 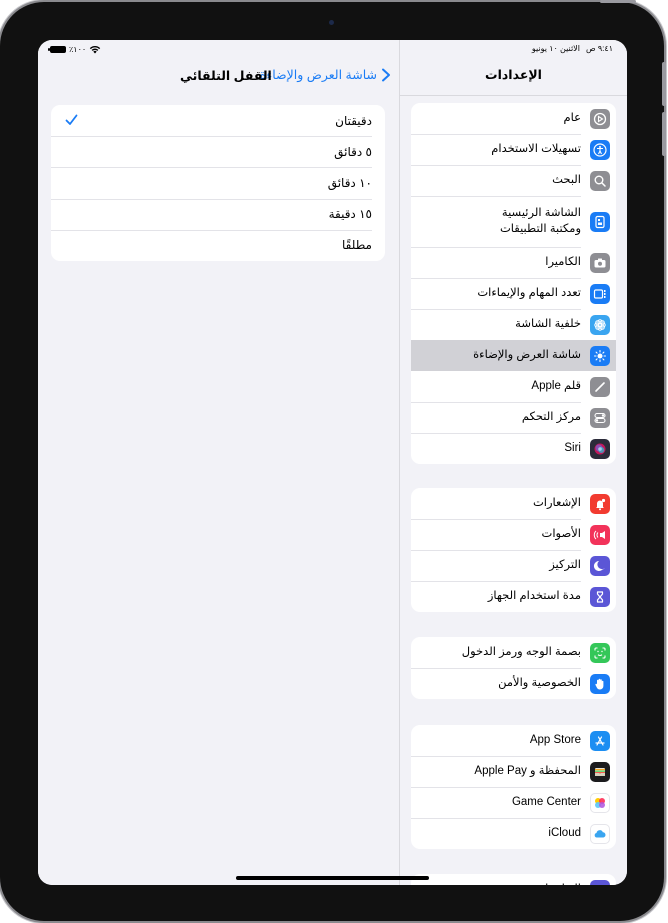 I want to click on sidebar-item-game-center: Game Center, so click(x=513, y=802).